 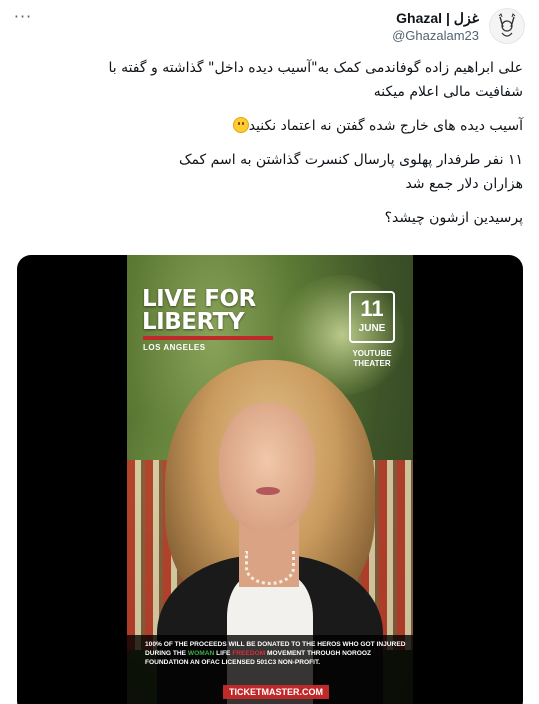 I want to click on more-options-button: ···, so click(x=23, y=16).